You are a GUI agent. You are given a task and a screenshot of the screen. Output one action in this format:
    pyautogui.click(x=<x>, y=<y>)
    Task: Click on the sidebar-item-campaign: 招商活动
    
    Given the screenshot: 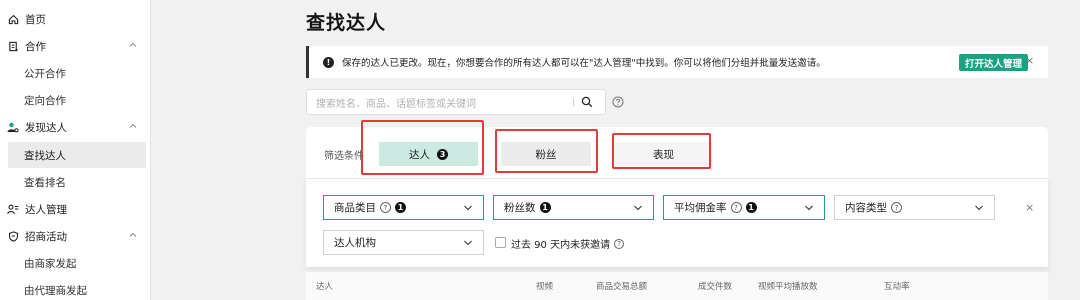 What is the action you would take?
    pyautogui.click(x=75, y=236)
    